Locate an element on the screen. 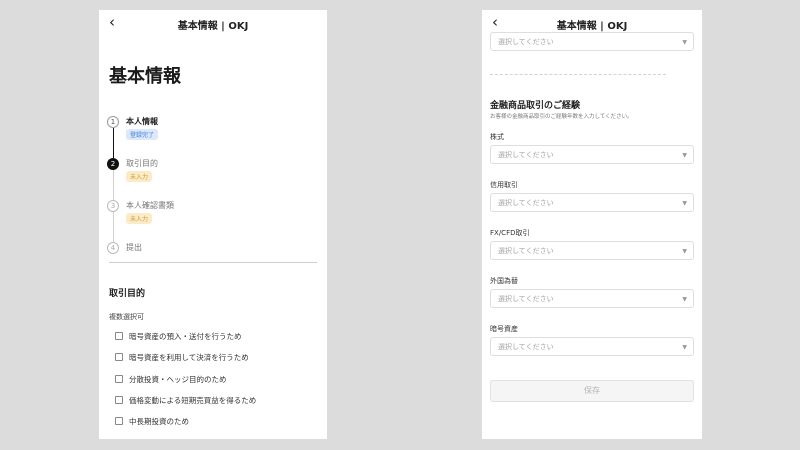 The width and height of the screenshot is (800, 450). checkbox-label: 暗号資産を利用して決済を行うため is located at coordinates (189, 357).